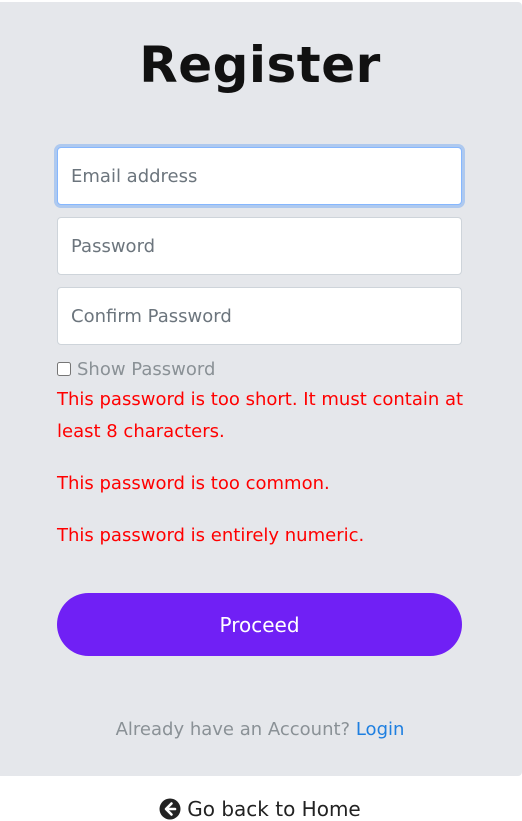  I want to click on go-back-home-label: Go back to Home, so click(274, 809).